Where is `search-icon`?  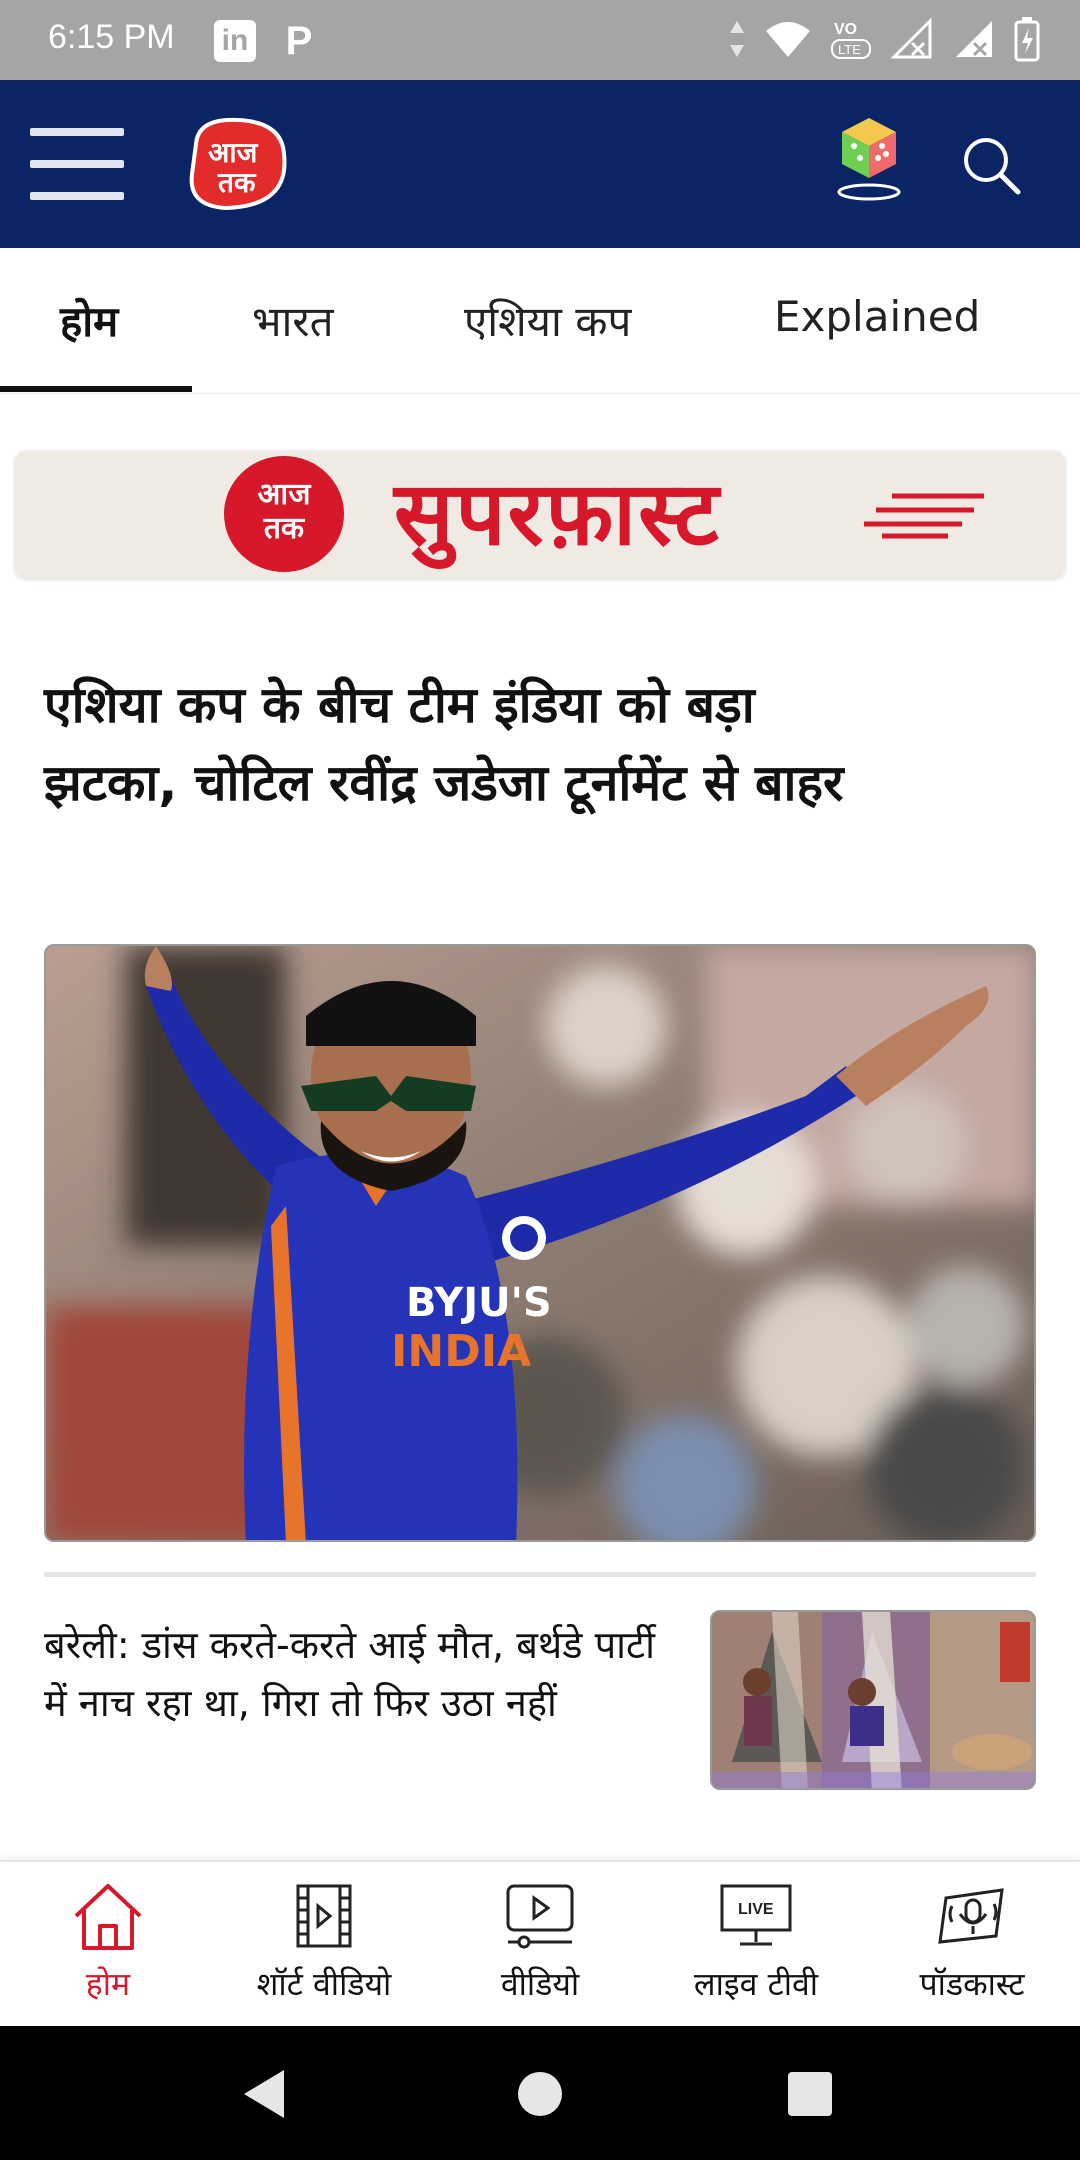
search-icon is located at coordinates (991, 165).